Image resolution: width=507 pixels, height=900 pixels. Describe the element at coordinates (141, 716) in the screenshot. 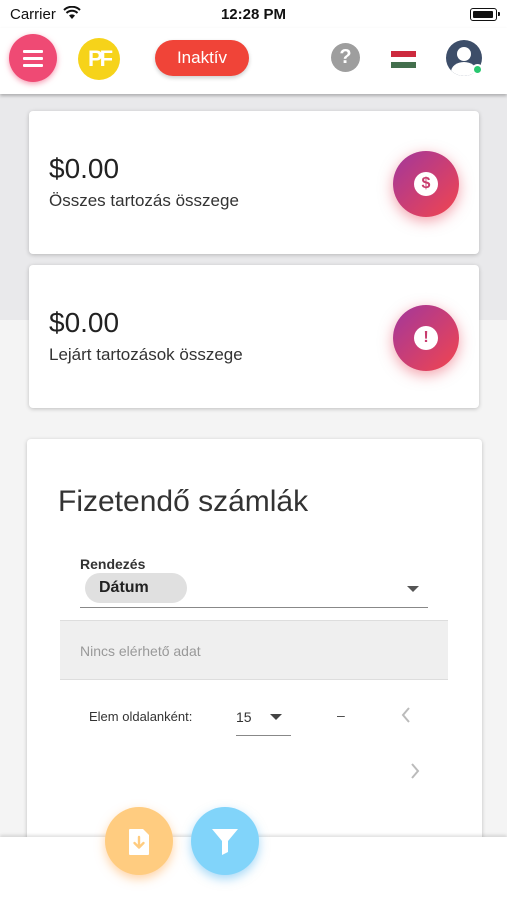

I see `per-page-label: Elem oldalanként:` at that location.